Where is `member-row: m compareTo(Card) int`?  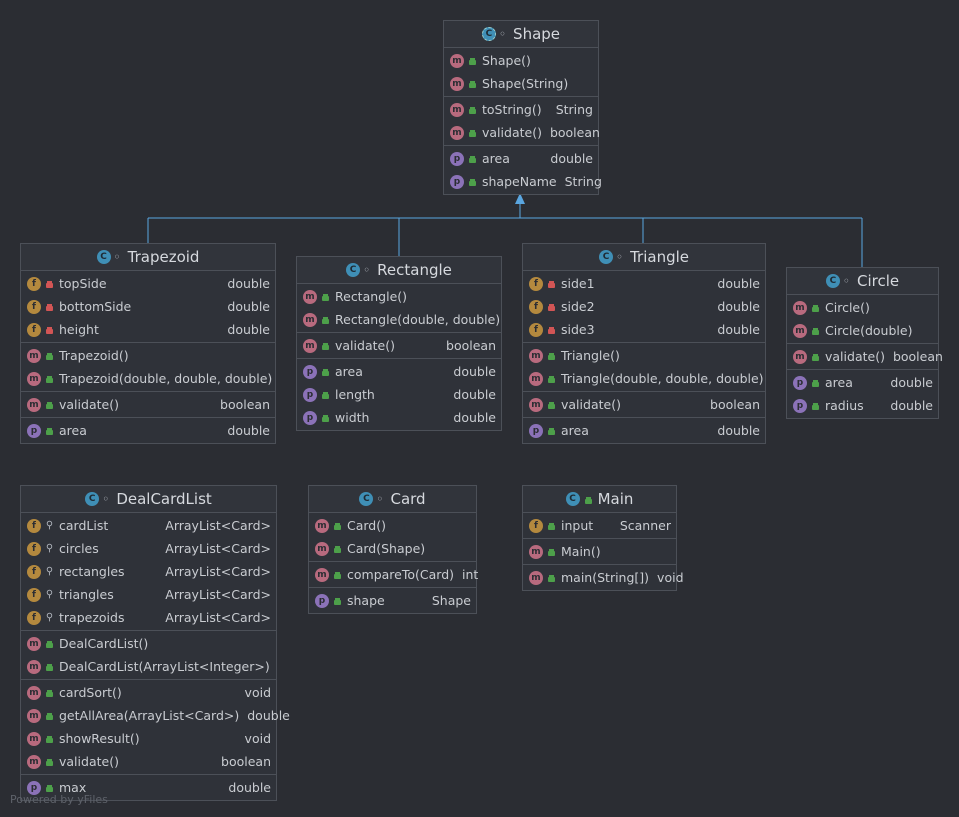
member-row: m compareTo(Card) int is located at coordinates (393, 574).